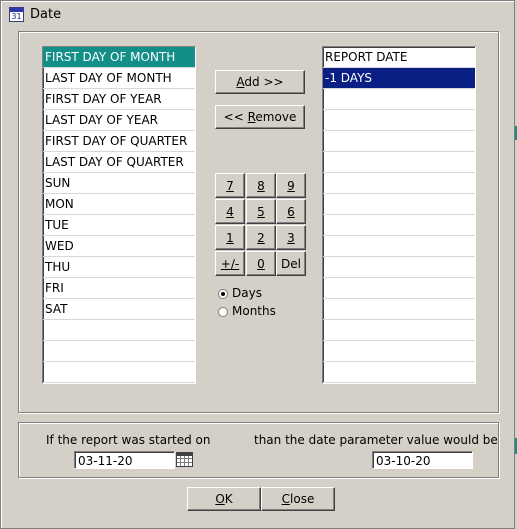  What do you see at coordinates (399, 78) in the screenshot?
I see `list-item: -1 DAYS` at bounding box center [399, 78].